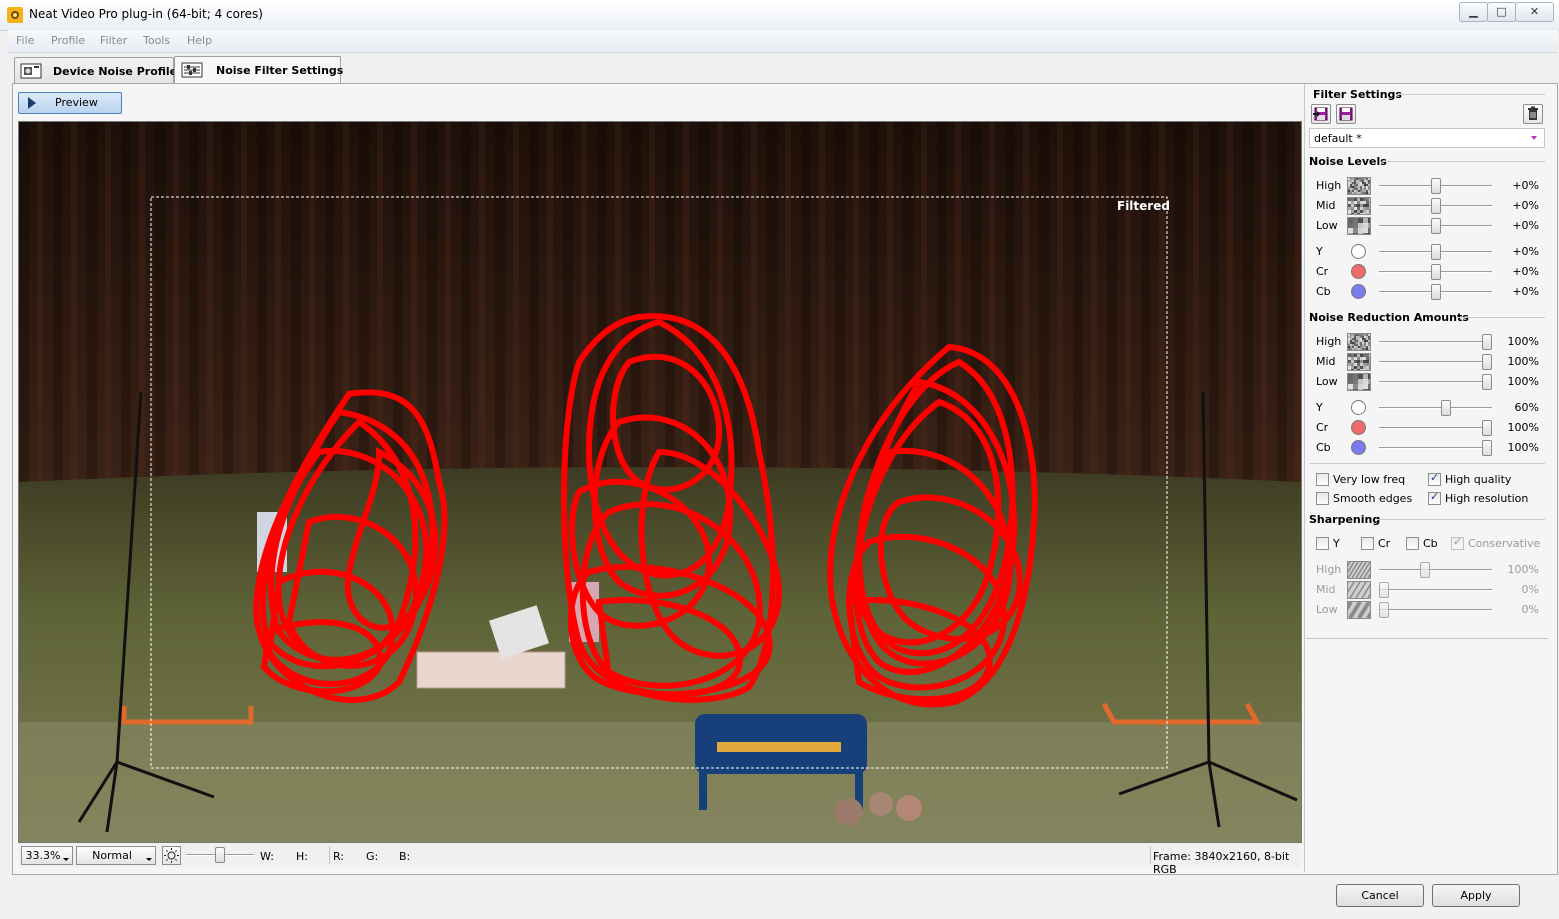 This screenshot has width=1559, height=919. What do you see at coordinates (1504, 543) in the screenshot?
I see `conservative-label: Conservative` at bounding box center [1504, 543].